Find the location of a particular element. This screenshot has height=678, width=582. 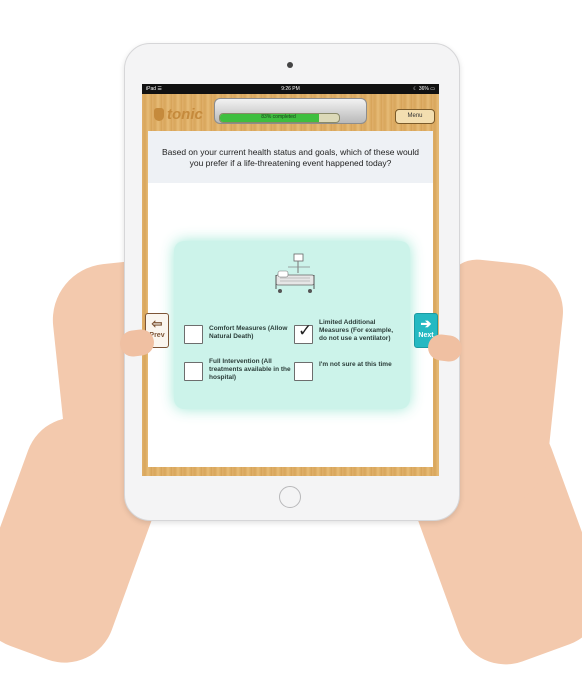

option-label: I'm not sure at this time is located at coordinates (355, 364).